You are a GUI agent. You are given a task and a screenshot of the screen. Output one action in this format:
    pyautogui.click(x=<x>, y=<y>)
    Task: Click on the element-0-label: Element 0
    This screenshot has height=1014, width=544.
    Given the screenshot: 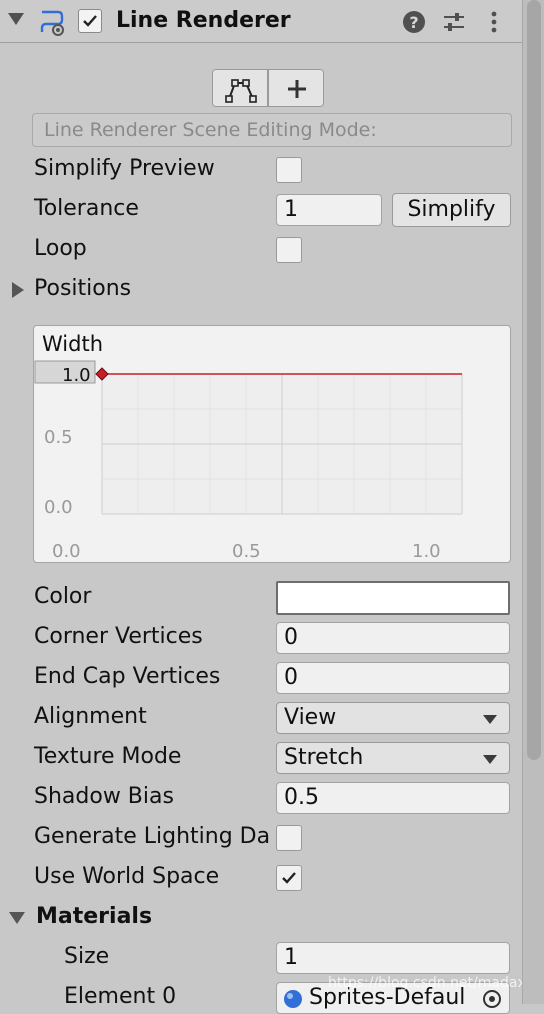 What is the action you would take?
    pyautogui.click(x=120, y=996)
    